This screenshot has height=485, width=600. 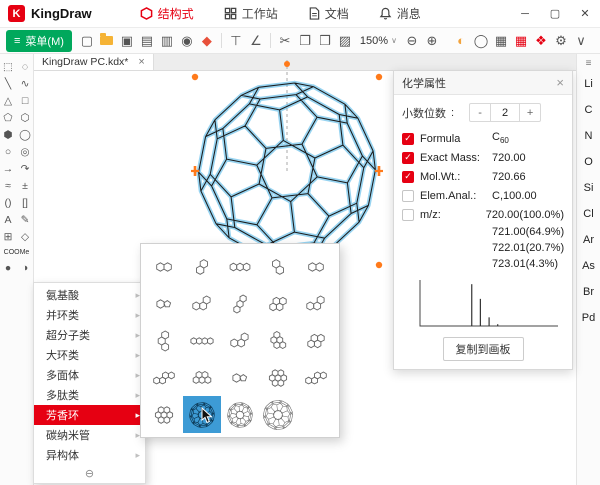 What do you see at coordinates (328, 13) in the screenshot?
I see `nav-tab-document: 文档` at bounding box center [328, 13].